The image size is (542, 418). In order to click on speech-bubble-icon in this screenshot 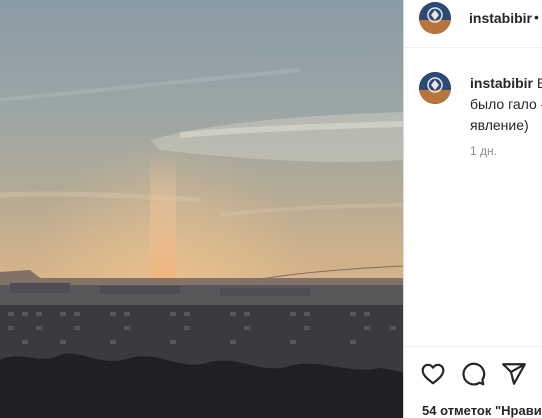, I will do `click(474, 374)`.